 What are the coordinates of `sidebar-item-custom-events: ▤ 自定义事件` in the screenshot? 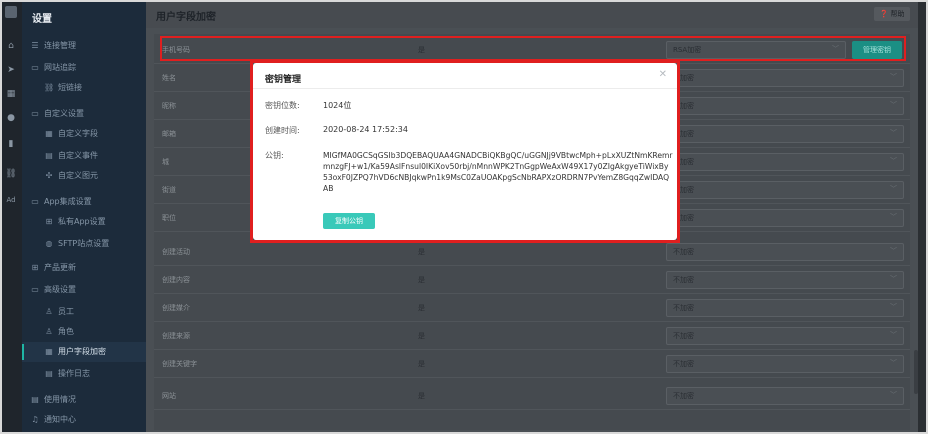 It's located at (84, 156).